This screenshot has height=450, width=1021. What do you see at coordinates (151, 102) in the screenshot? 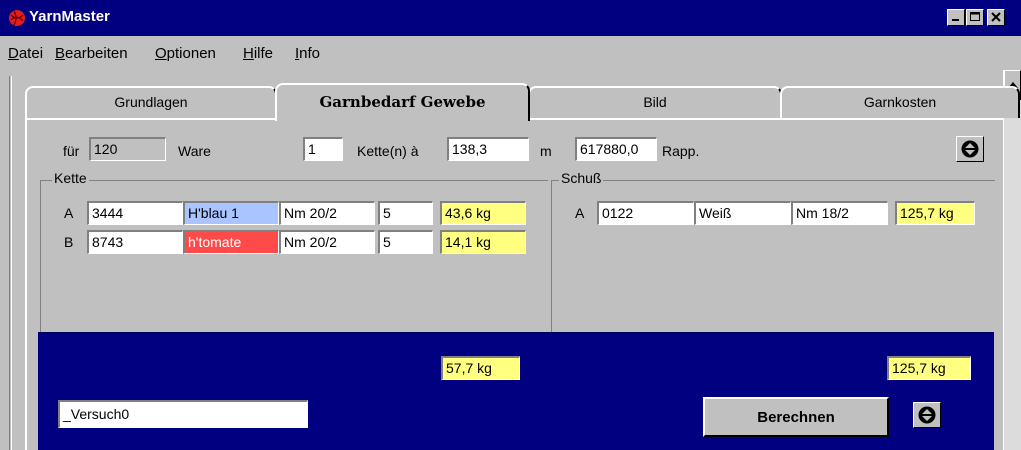
I see `tab-grundlagen: Grundlagen` at bounding box center [151, 102].